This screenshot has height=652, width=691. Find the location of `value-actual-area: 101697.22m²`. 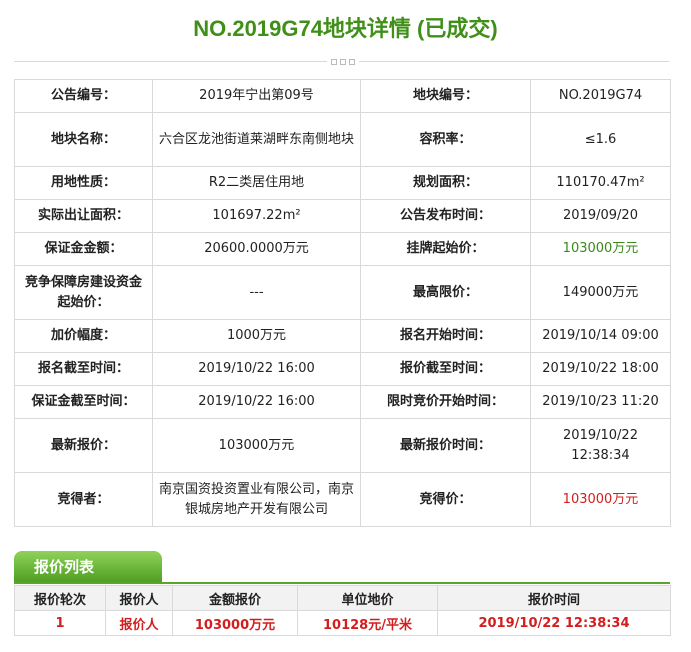

value-actual-area: 101697.22m² is located at coordinates (256, 216).